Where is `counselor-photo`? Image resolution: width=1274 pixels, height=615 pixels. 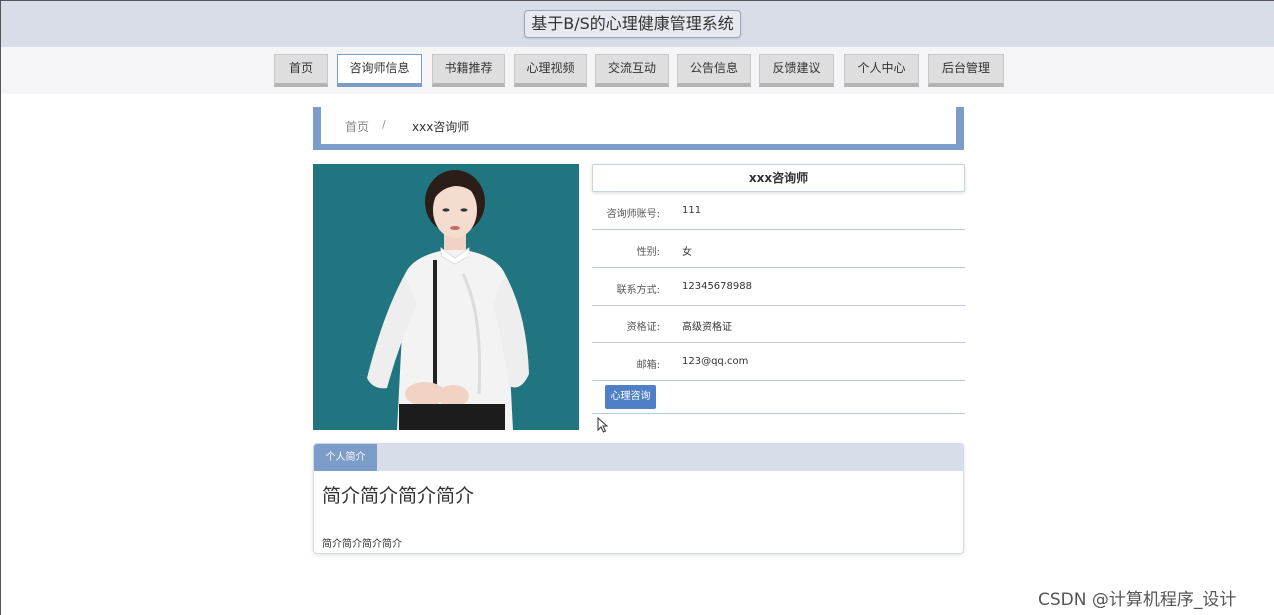
counselor-photo is located at coordinates (446, 297).